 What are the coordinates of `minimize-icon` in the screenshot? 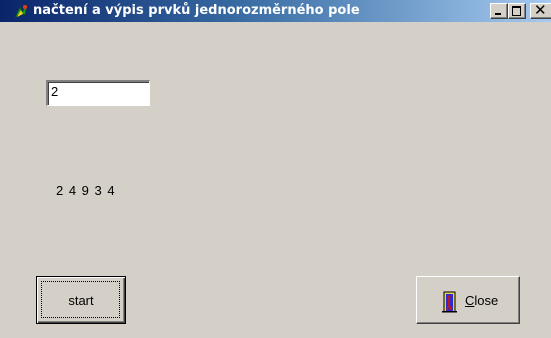 It's located at (498, 14).